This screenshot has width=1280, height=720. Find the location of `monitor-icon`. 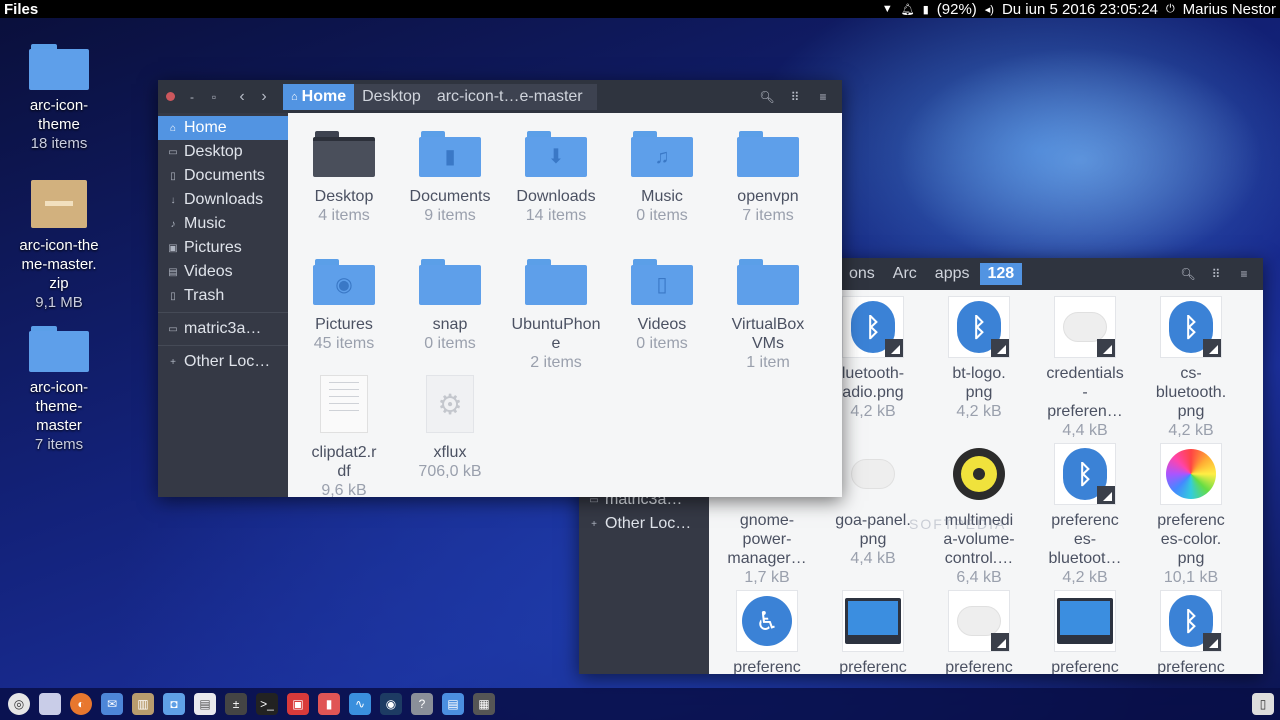

monitor-icon is located at coordinates (1085, 621).